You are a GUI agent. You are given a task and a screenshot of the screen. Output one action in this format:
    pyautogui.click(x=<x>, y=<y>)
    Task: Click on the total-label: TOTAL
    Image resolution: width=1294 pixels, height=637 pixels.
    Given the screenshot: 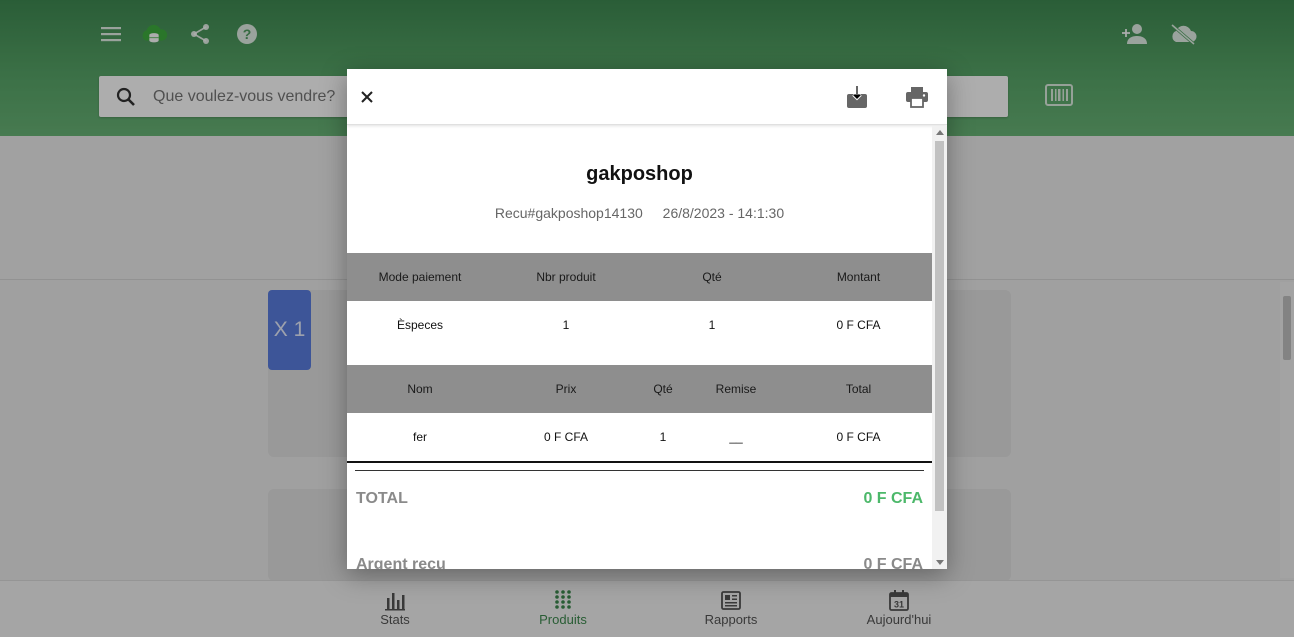 What is the action you would take?
    pyautogui.click(x=382, y=498)
    